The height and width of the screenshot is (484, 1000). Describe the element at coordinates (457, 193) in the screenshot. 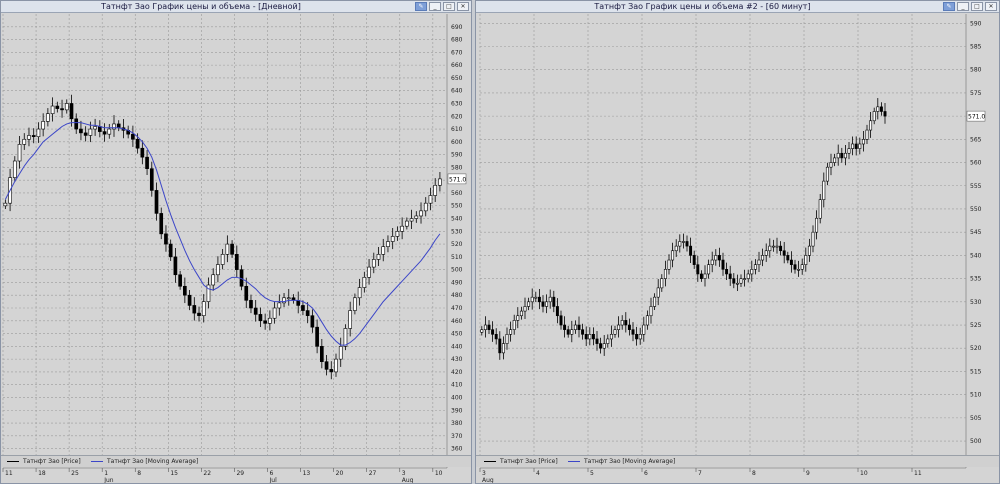

I see `y-tick-label: 560` at that location.